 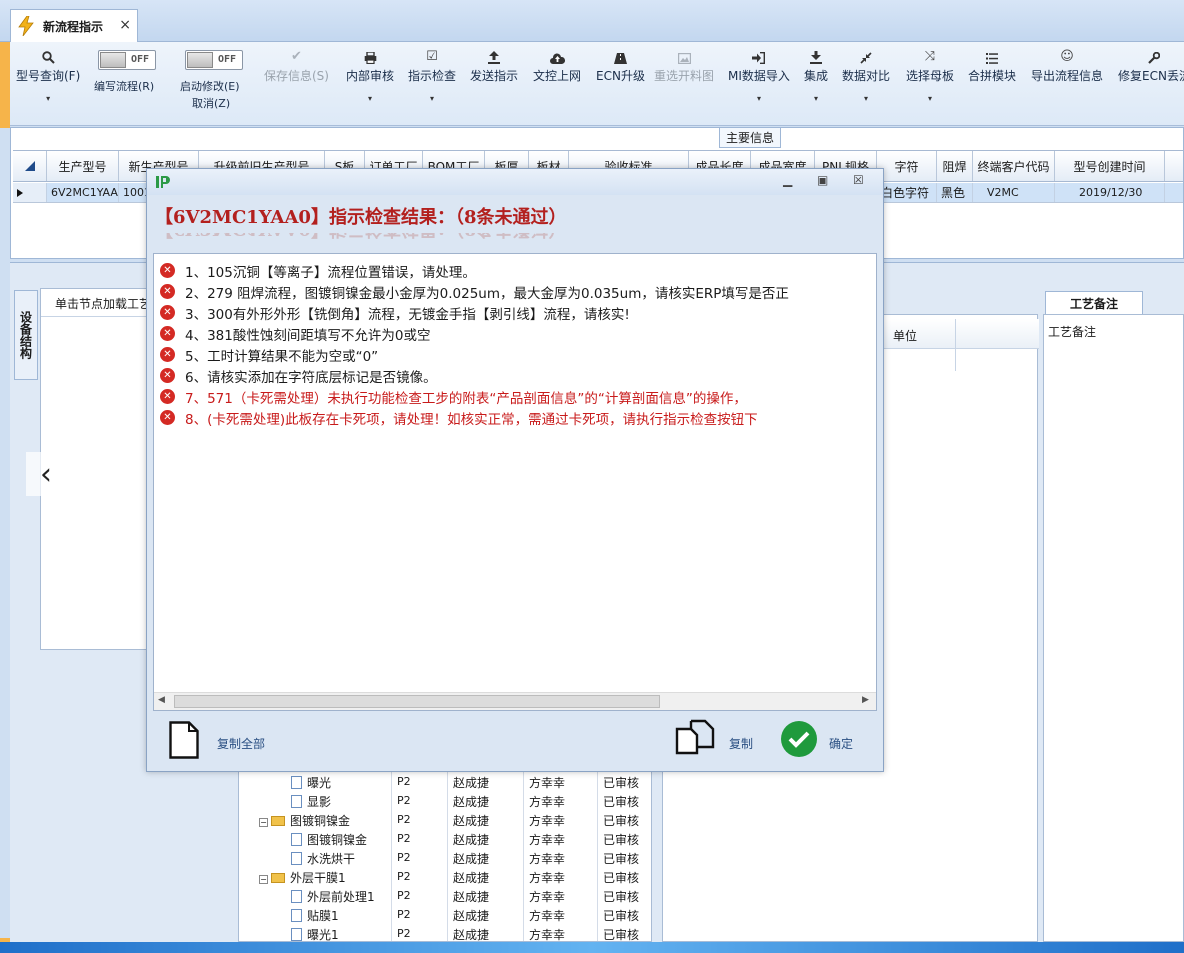 What do you see at coordinates (395, 312) in the screenshot?
I see `result-item: ✕ 3、300有外形外形【铣倒角】流程，无镀金手指【剥引线】流程，请核实!` at bounding box center [395, 312].